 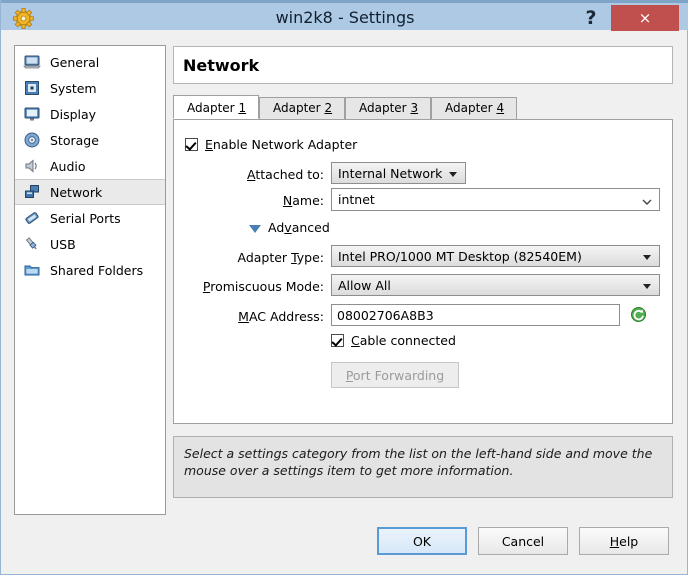 I want to click on display-icon, so click(x=32, y=114).